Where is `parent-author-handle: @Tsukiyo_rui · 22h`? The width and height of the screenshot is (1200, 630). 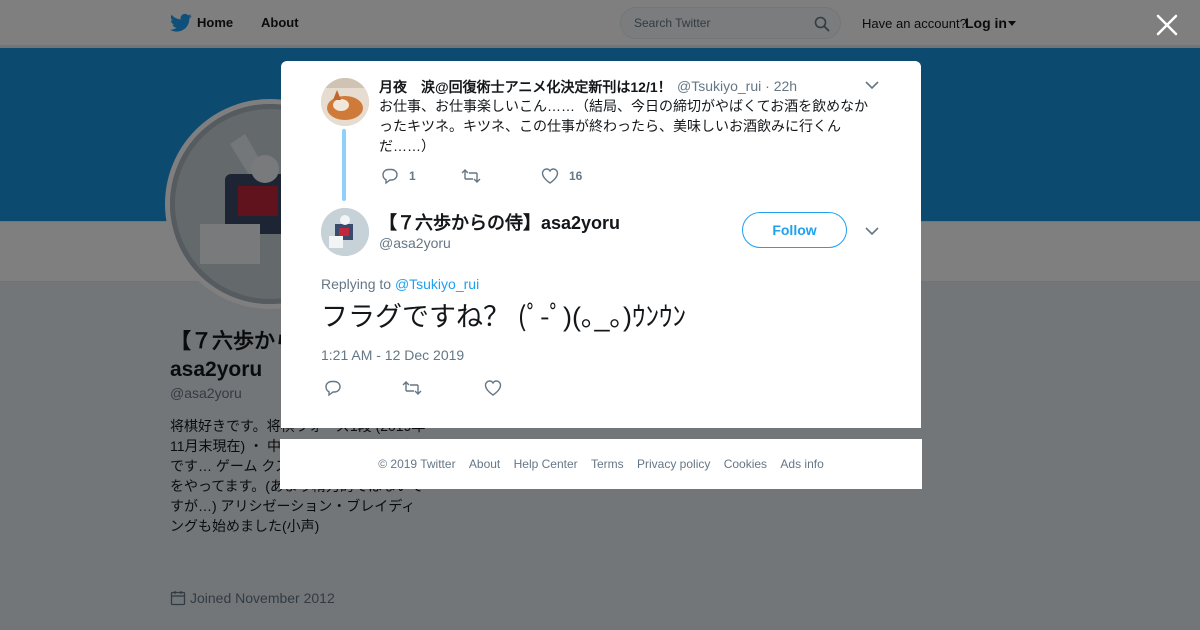
parent-author-handle: @Tsukiyo_rui · 22h is located at coordinates (737, 86).